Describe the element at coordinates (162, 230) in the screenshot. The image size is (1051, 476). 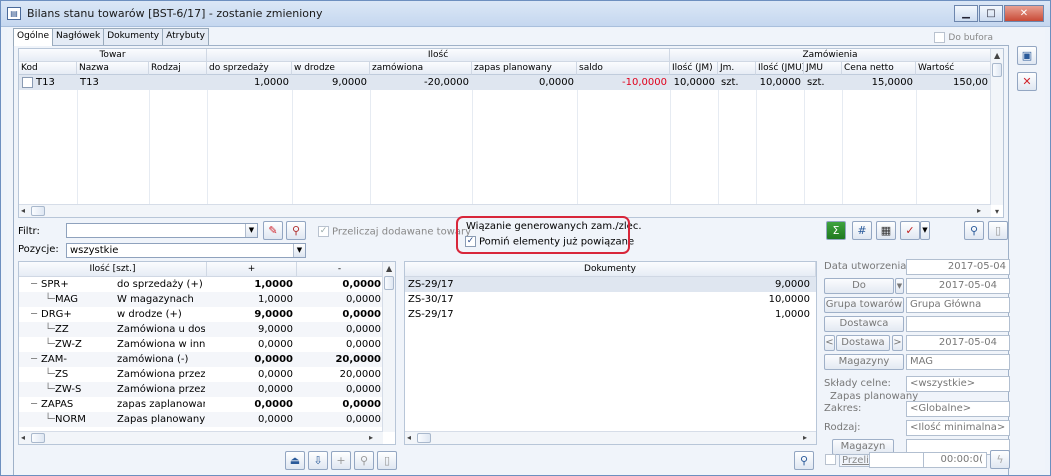
I see `filter-combo: ▼` at that location.